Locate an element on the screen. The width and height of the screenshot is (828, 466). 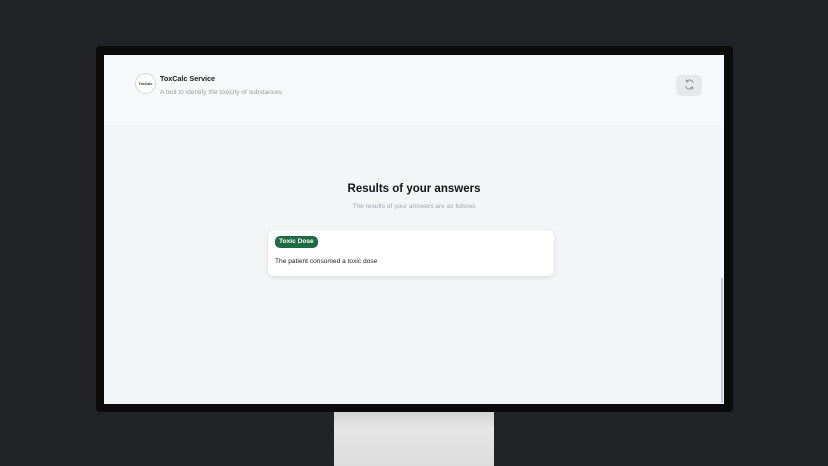
app-logo: ToxCalc is located at coordinates (145, 83).